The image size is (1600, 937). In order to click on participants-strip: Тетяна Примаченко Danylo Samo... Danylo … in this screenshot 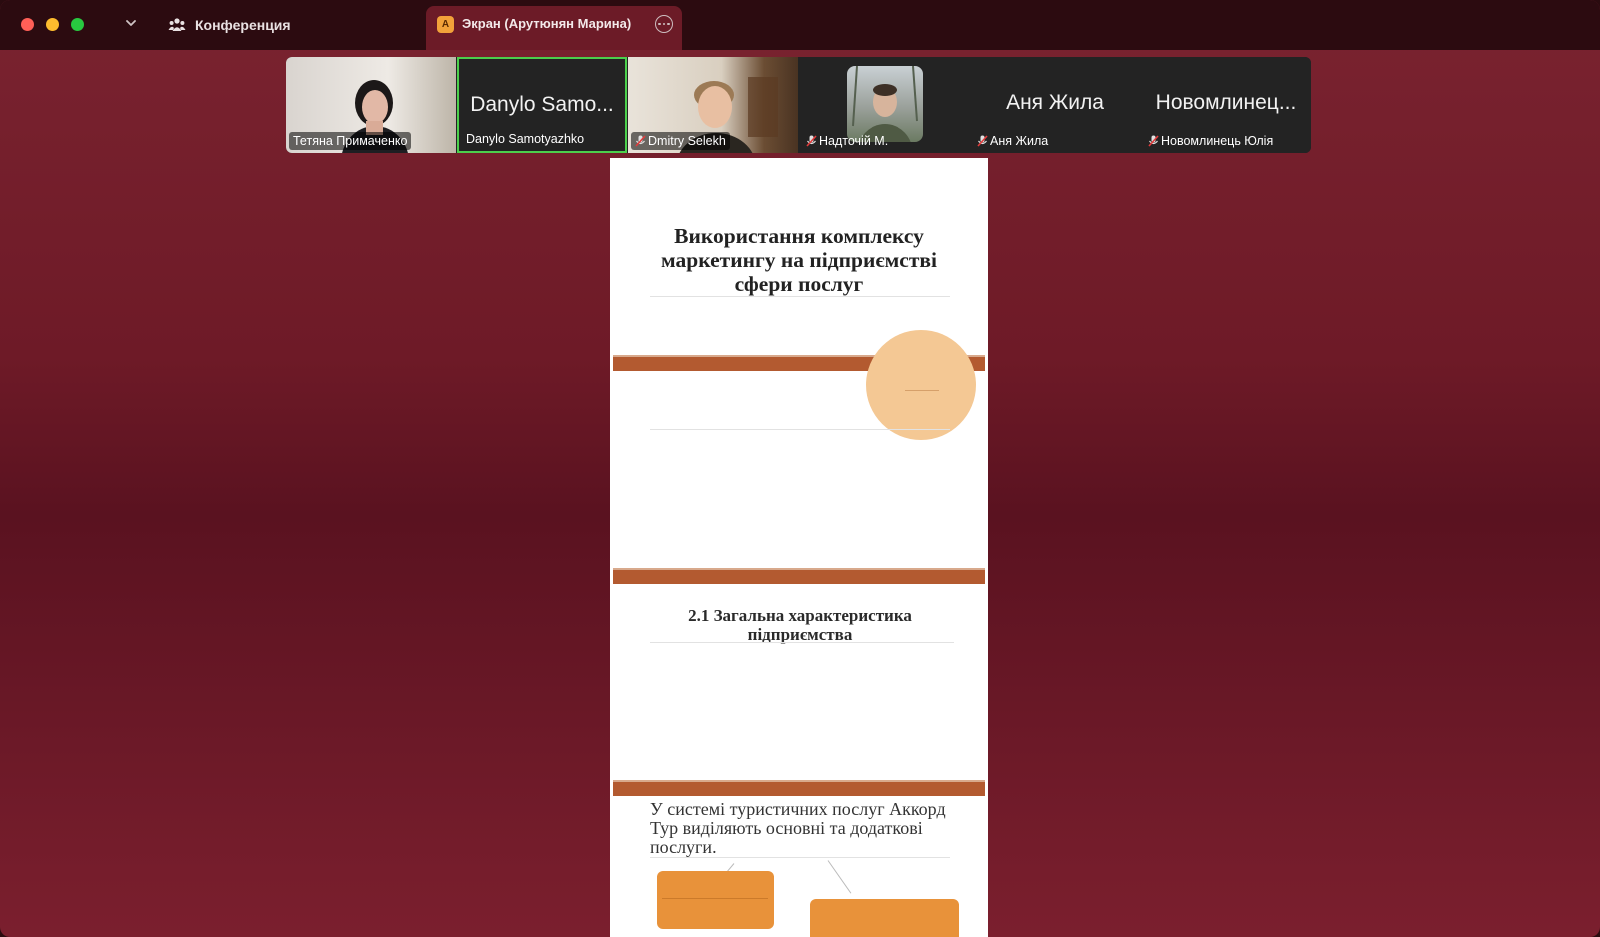, I will do `click(798, 105)`.